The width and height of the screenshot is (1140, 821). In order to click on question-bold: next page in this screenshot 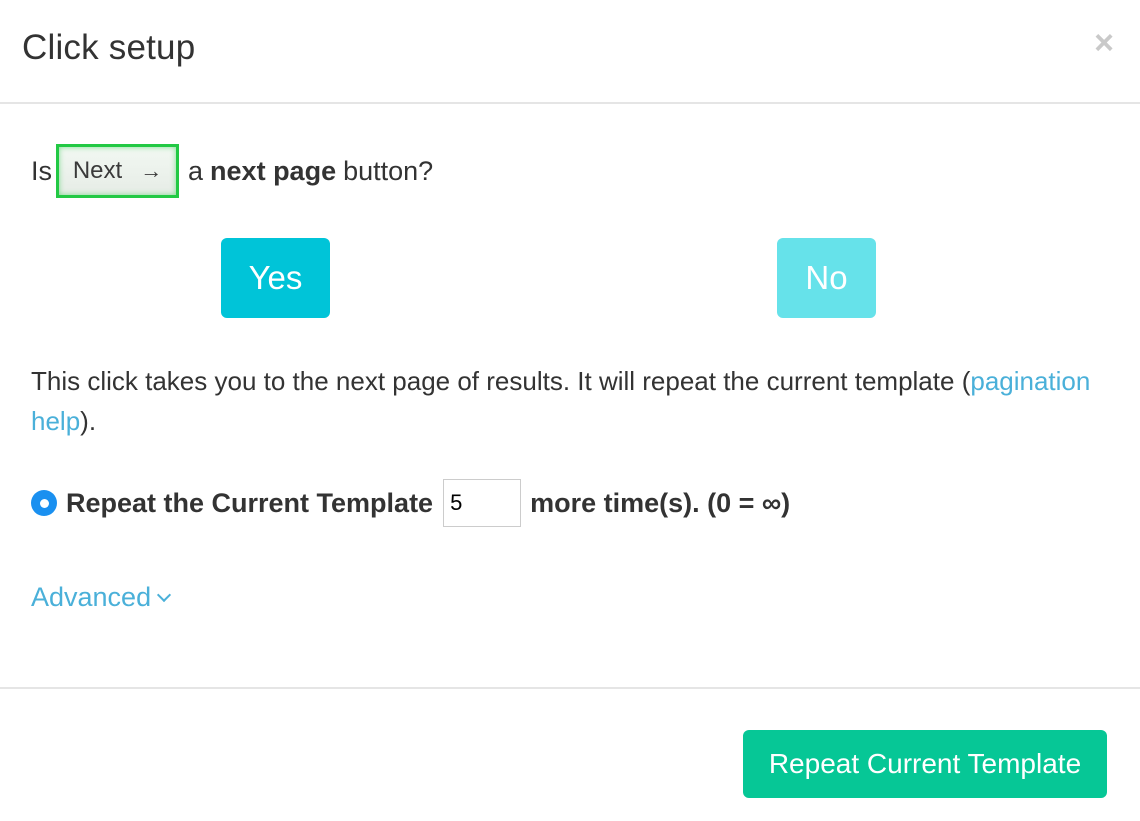, I will do `click(273, 170)`.